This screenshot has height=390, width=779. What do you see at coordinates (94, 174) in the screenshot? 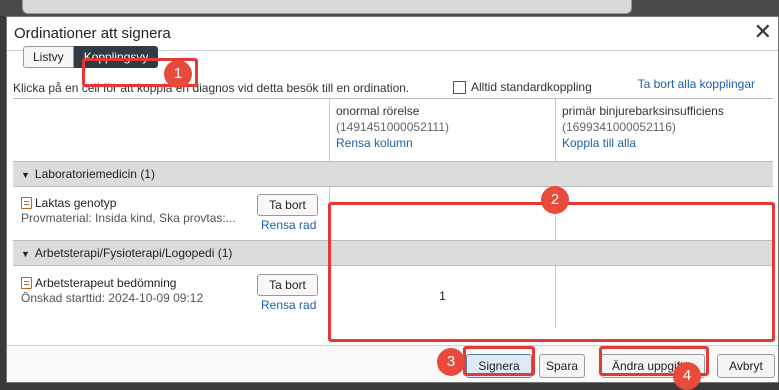
I see `group-label: Laboratoriemedicin (1)` at bounding box center [94, 174].